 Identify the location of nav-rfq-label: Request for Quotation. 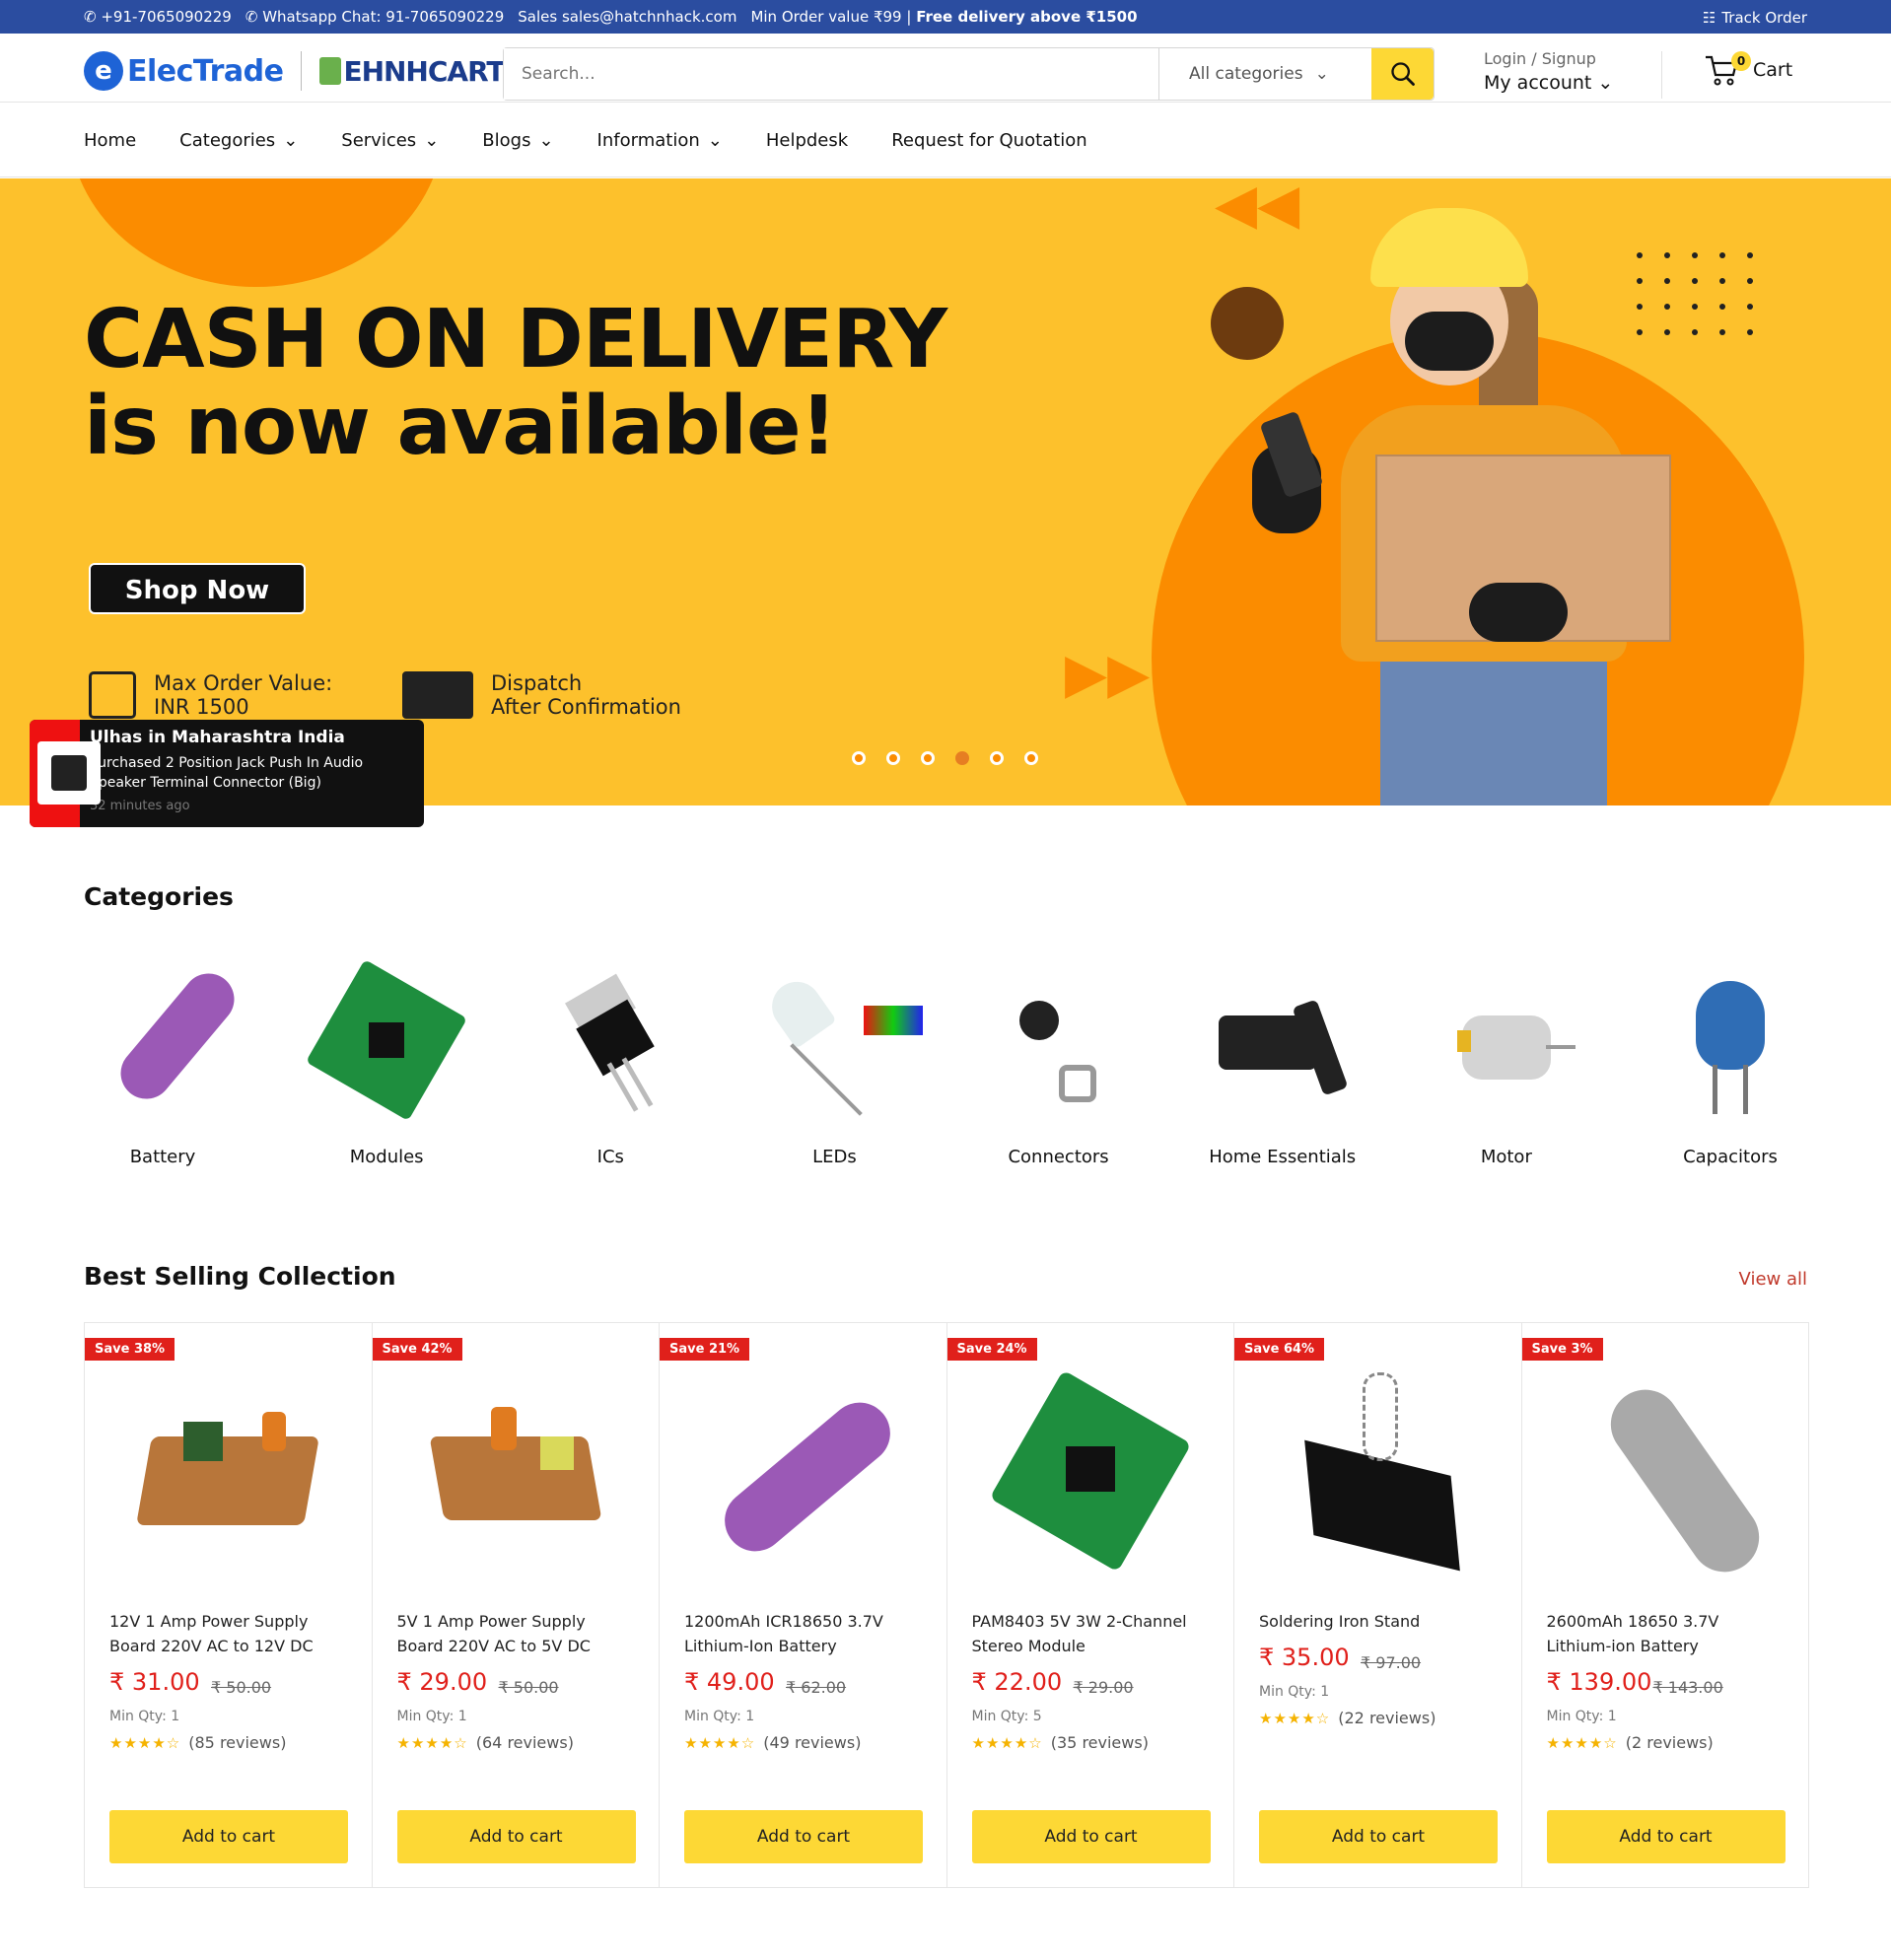
(989, 140).